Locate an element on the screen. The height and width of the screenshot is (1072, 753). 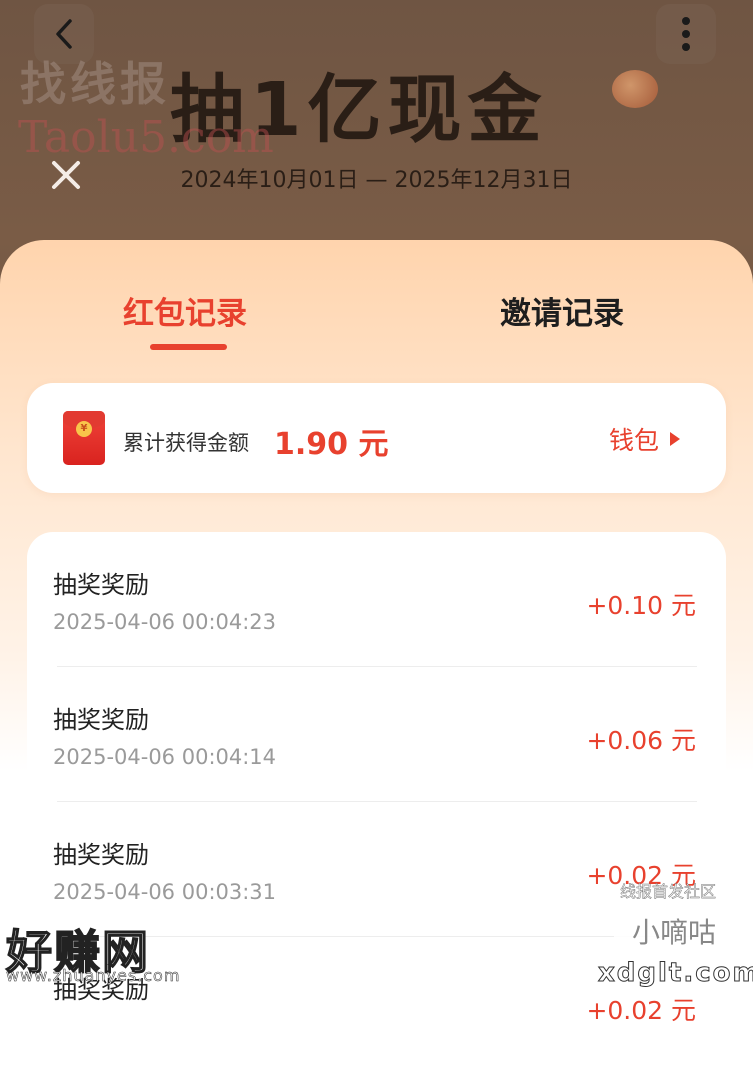
chevron-left-icon is located at coordinates (64, 34).